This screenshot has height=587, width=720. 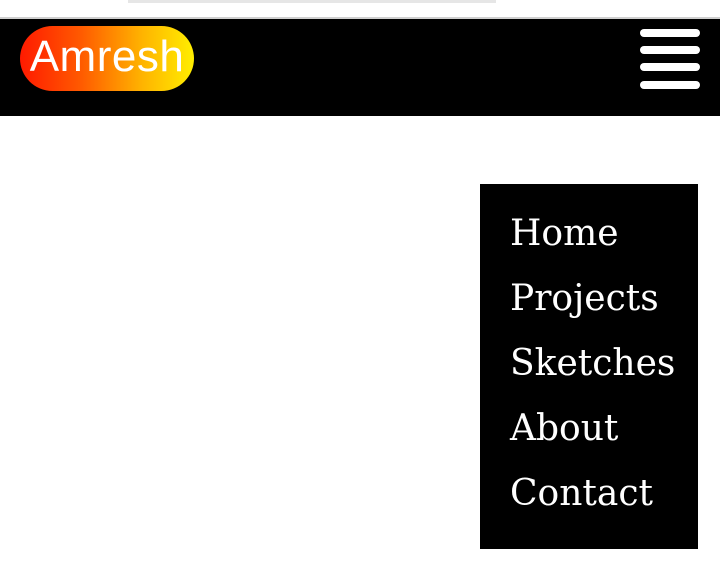 What do you see at coordinates (604, 304) in the screenshot?
I see `nav-link-projects: Projects` at bounding box center [604, 304].